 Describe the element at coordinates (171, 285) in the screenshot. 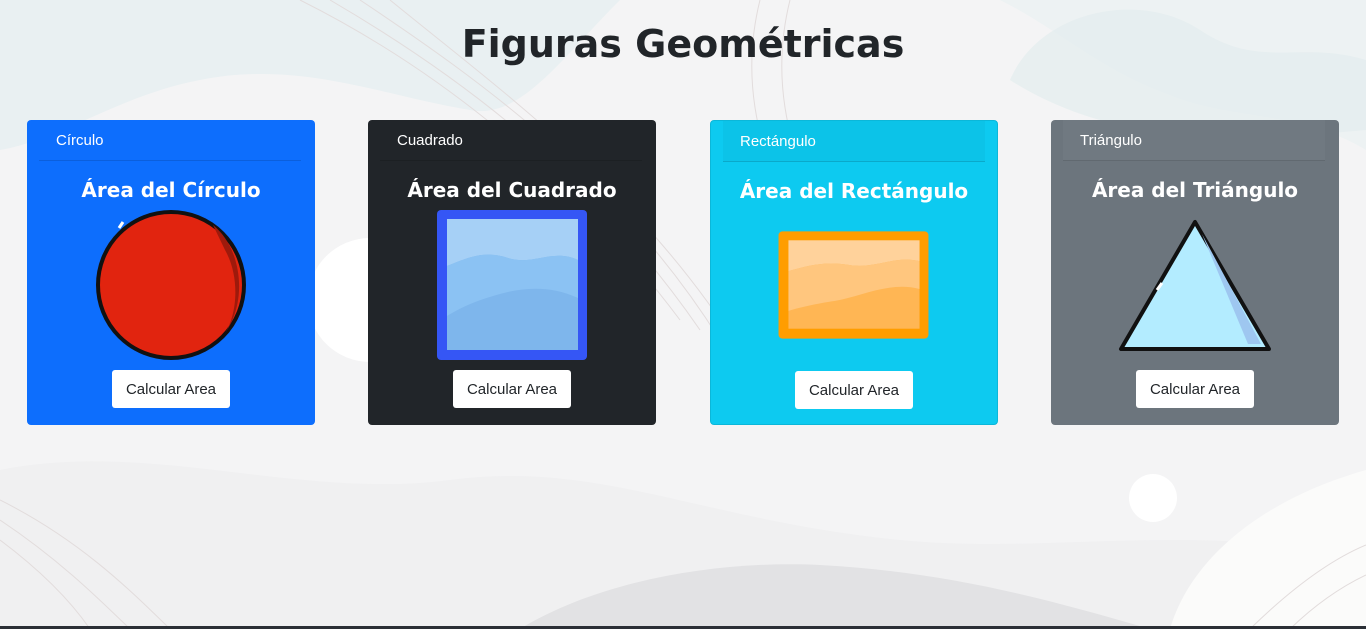

I see `red-circle-icon` at that location.